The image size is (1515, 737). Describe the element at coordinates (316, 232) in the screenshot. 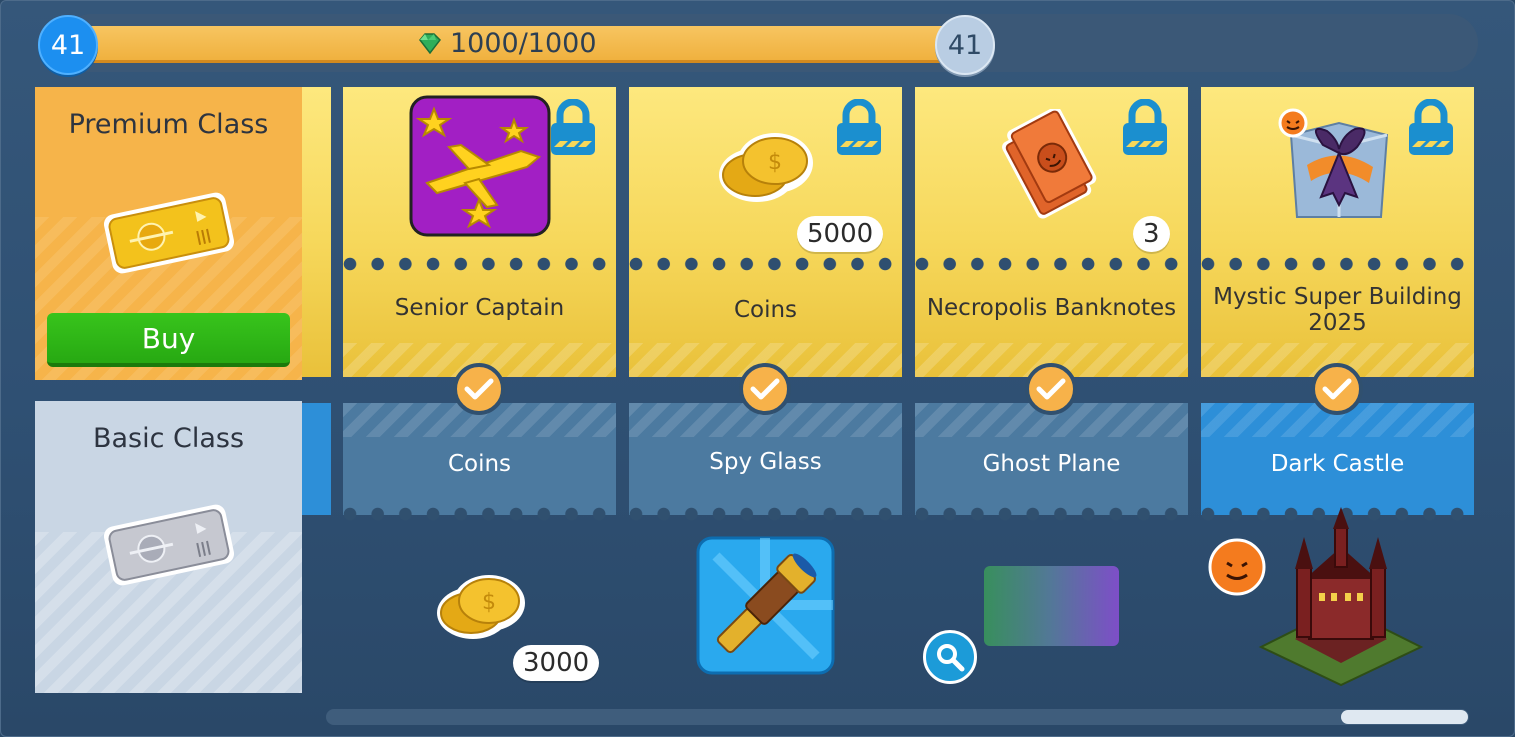

I see `previous-column-peek` at that location.